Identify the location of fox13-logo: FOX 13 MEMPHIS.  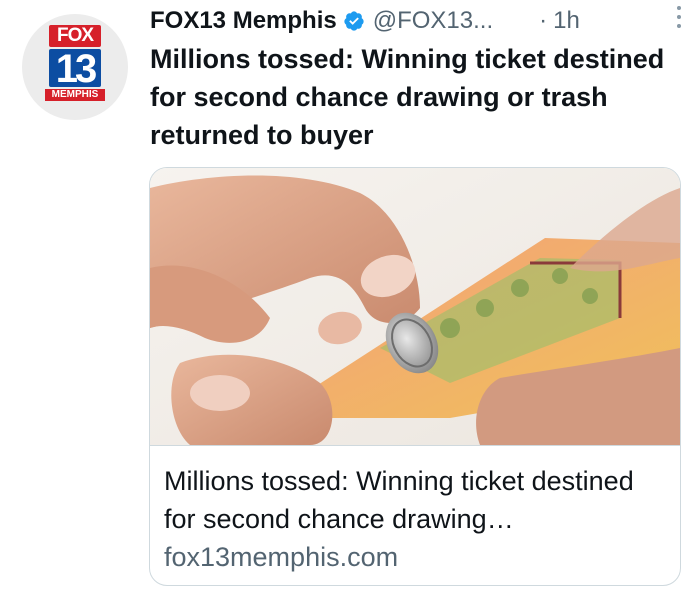
(75, 63).